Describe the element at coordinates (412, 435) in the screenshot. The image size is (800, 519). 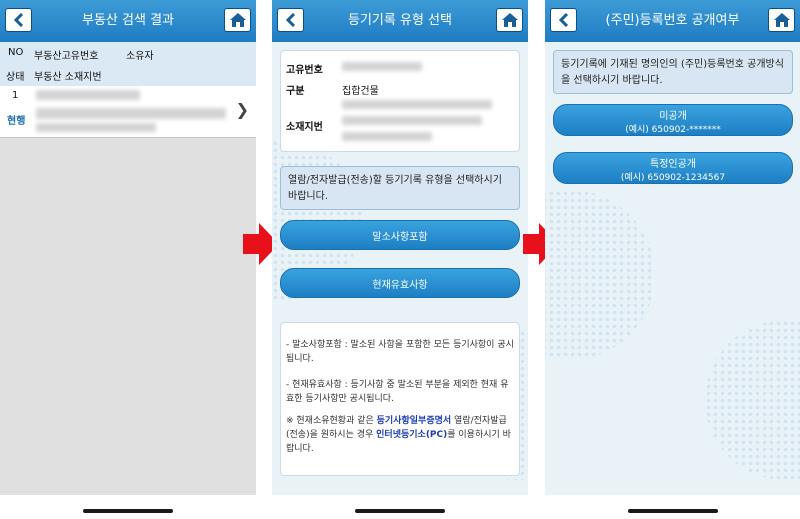
I see `note-highlight: 인터넷등기소(PC)` at that location.